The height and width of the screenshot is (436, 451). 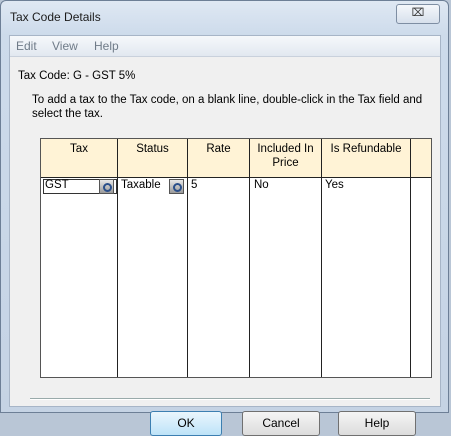 I want to click on menu-edit: Edit, so click(x=26, y=46).